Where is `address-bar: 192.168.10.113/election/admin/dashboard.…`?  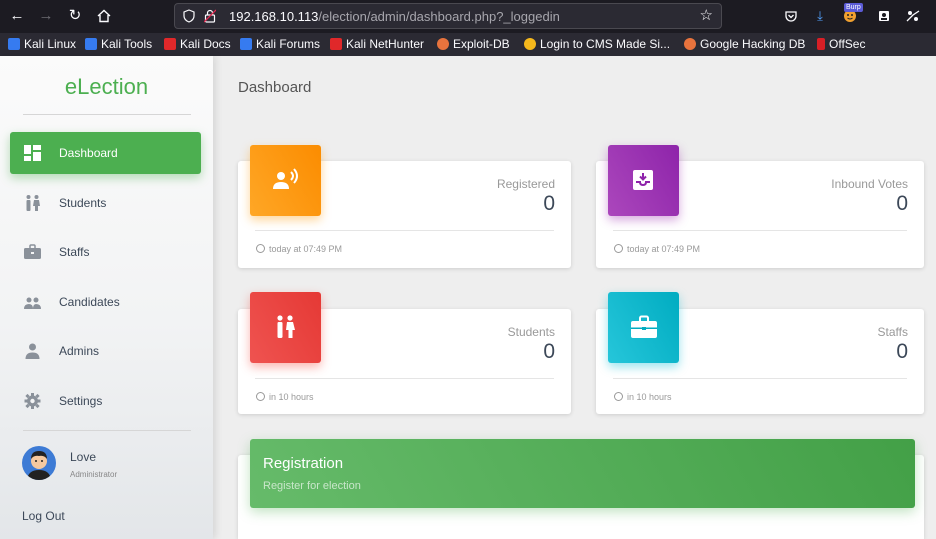
address-bar: 192.168.10.113/election/admin/dashboard.… is located at coordinates (448, 16).